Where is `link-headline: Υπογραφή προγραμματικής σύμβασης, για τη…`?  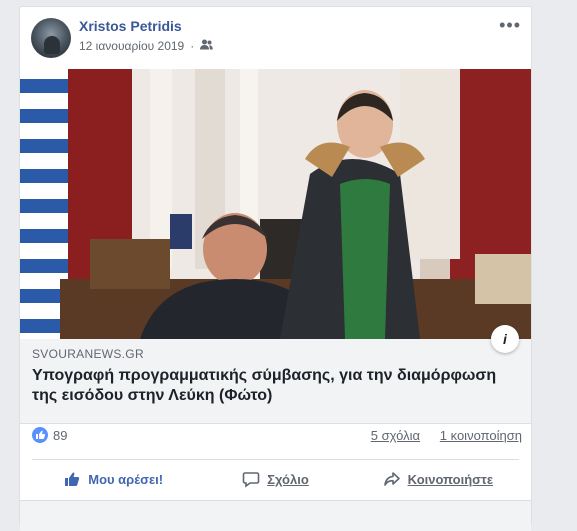
link-headline: Υπογραφή προγραμματικής σύμβασης, για τη… is located at coordinates (277, 386).